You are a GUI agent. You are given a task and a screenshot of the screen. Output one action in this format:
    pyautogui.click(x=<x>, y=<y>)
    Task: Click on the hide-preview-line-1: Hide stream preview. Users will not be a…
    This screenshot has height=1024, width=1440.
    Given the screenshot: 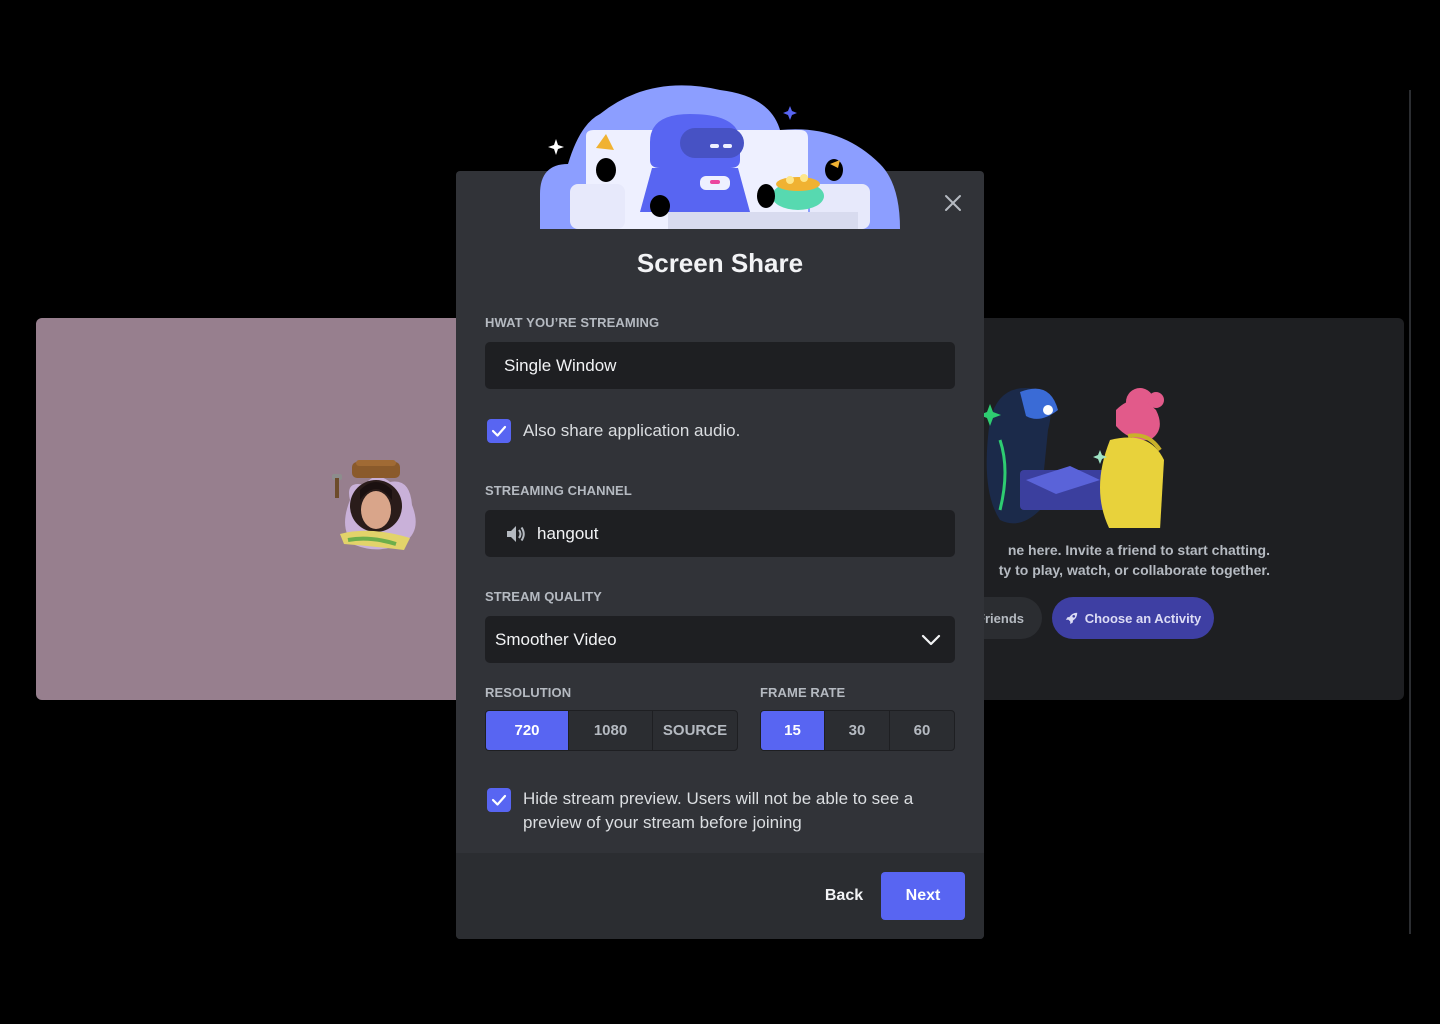 What is the action you would take?
    pyautogui.click(x=718, y=798)
    